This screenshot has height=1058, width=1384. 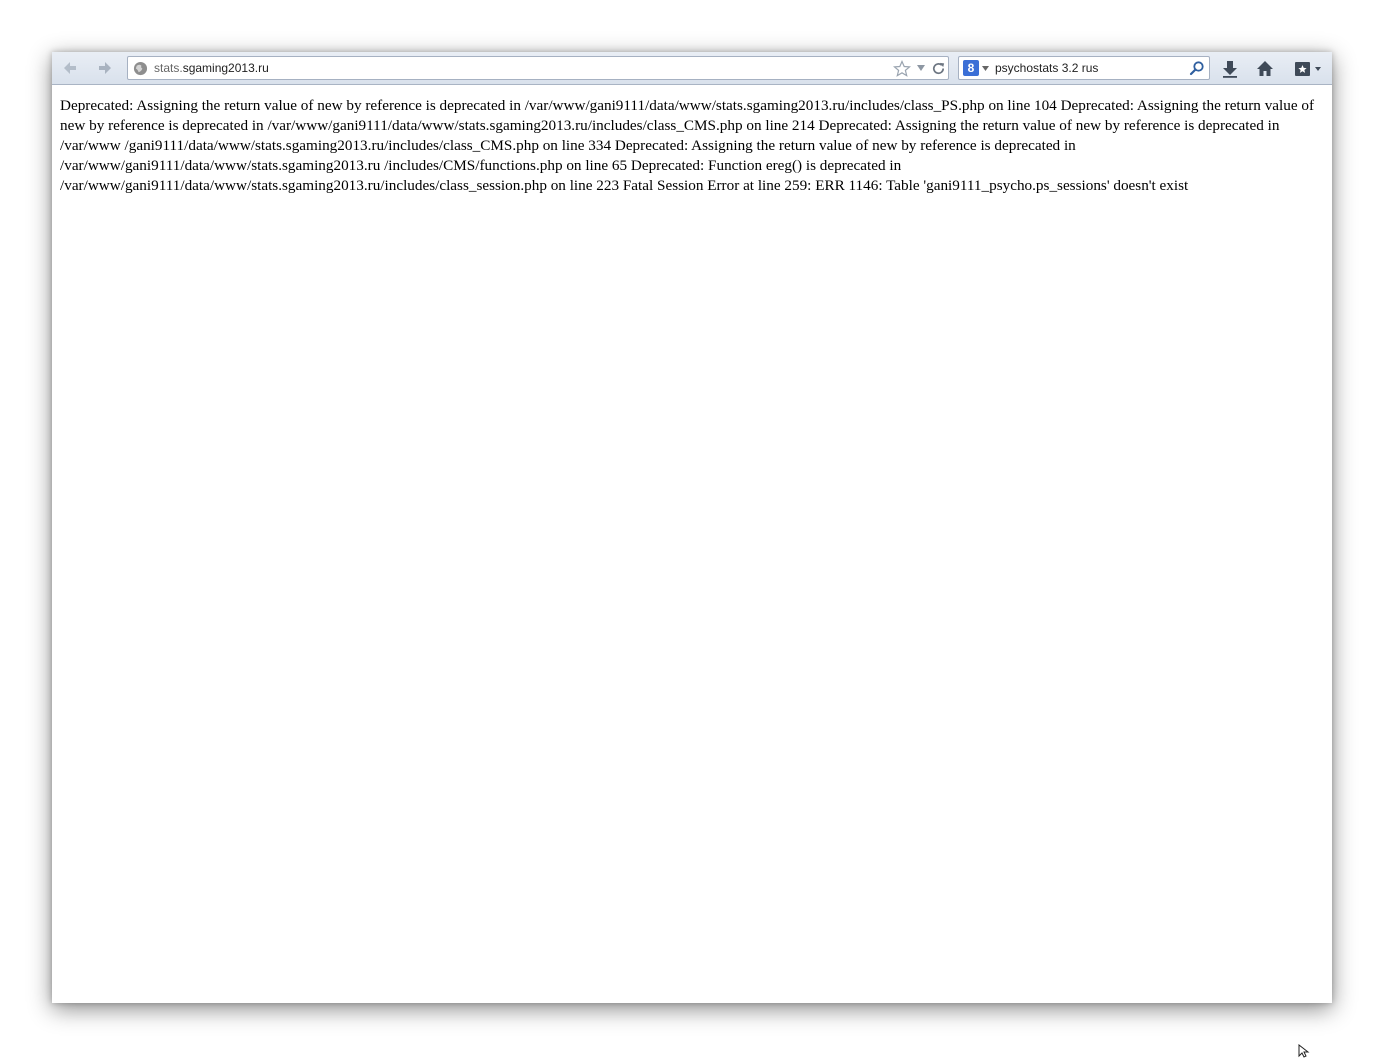 I want to click on engine-dropdown-icon, so click(x=985, y=68).